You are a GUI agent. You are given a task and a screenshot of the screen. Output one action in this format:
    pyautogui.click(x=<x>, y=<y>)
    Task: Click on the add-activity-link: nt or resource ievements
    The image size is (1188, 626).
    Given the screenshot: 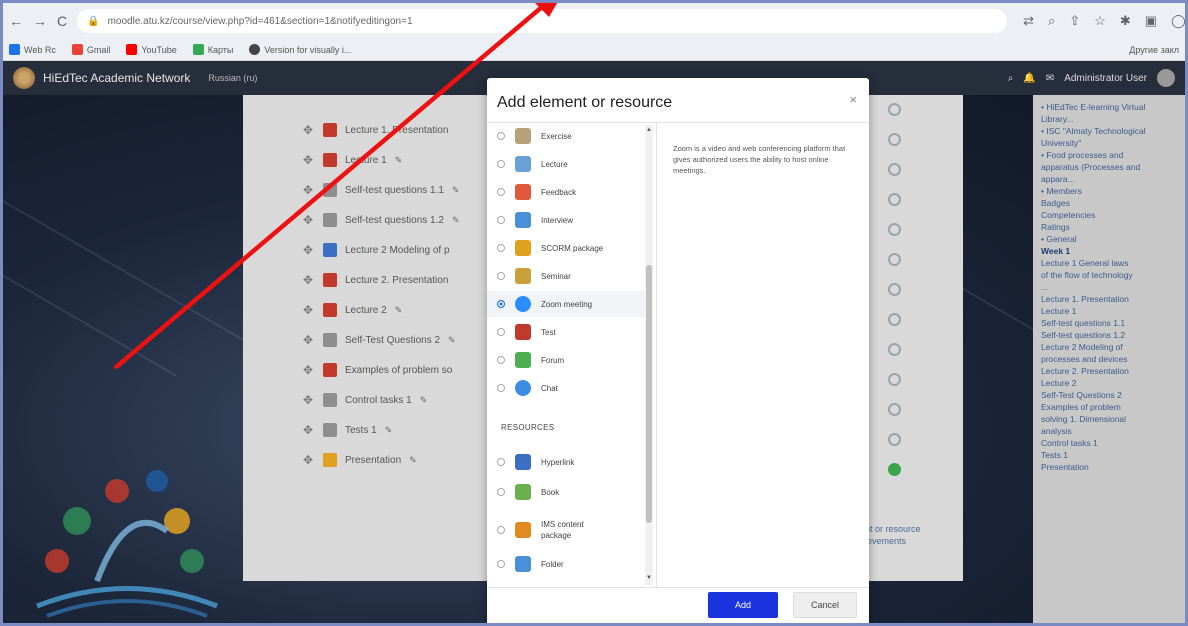 What is the action you would take?
    pyautogui.click(x=893, y=535)
    